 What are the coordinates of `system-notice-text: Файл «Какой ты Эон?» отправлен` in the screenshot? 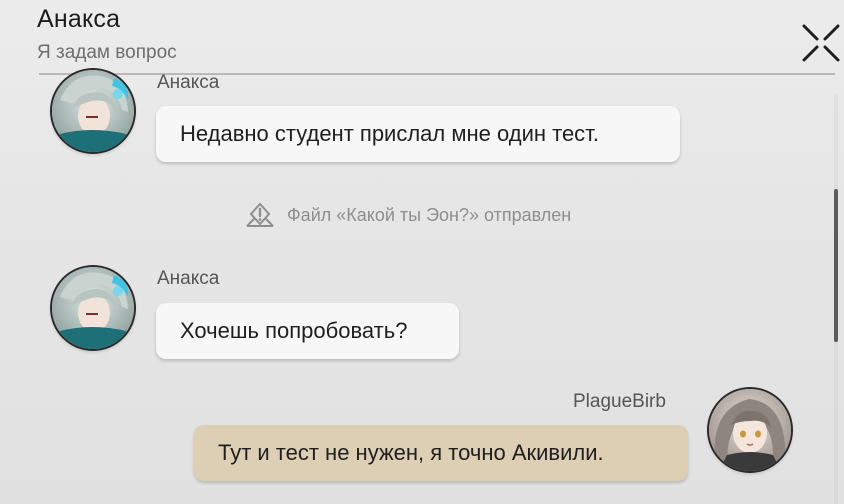 It's located at (429, 214).